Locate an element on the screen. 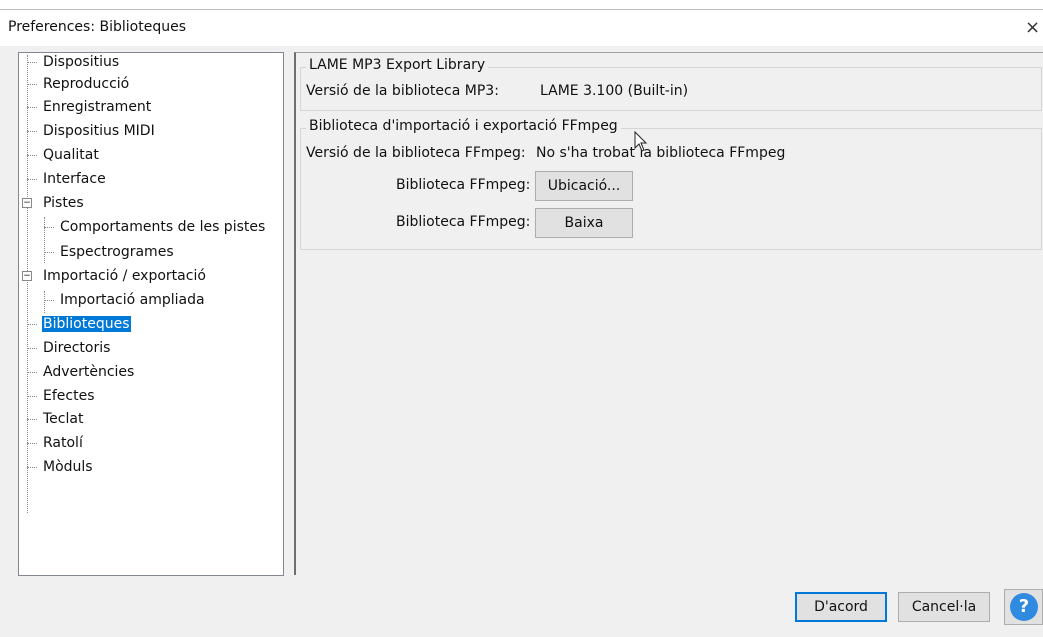  tree-item-dispositius: Dispositius is located at coordinates (73, 62).